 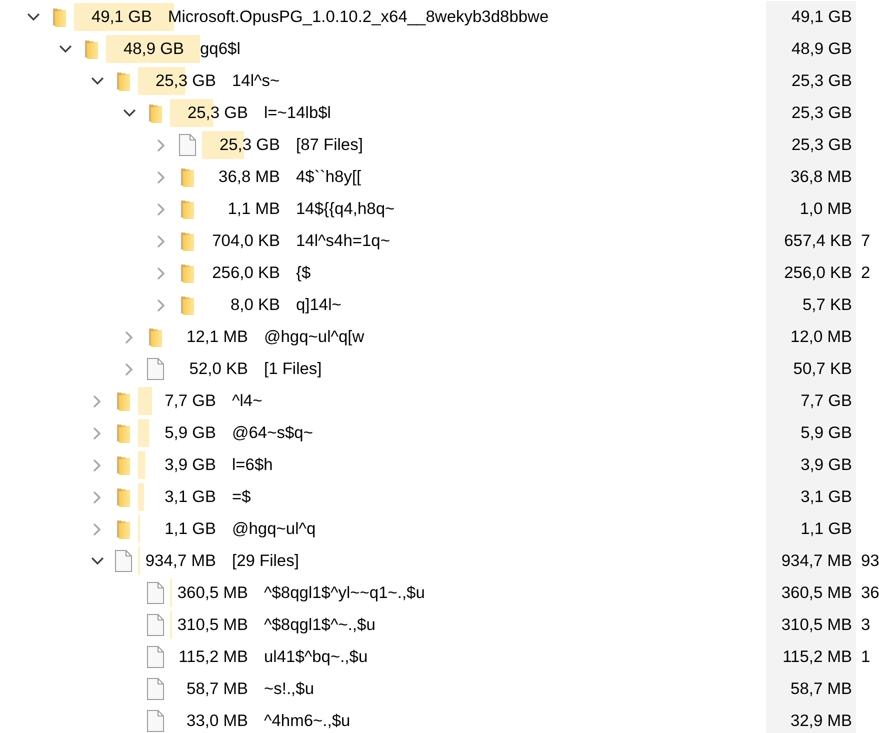 What do you see at coordinates (307, 721) in the screenshot?
I see `file-name: ^4hm6~.,$u` at bounding box center [307, 721].